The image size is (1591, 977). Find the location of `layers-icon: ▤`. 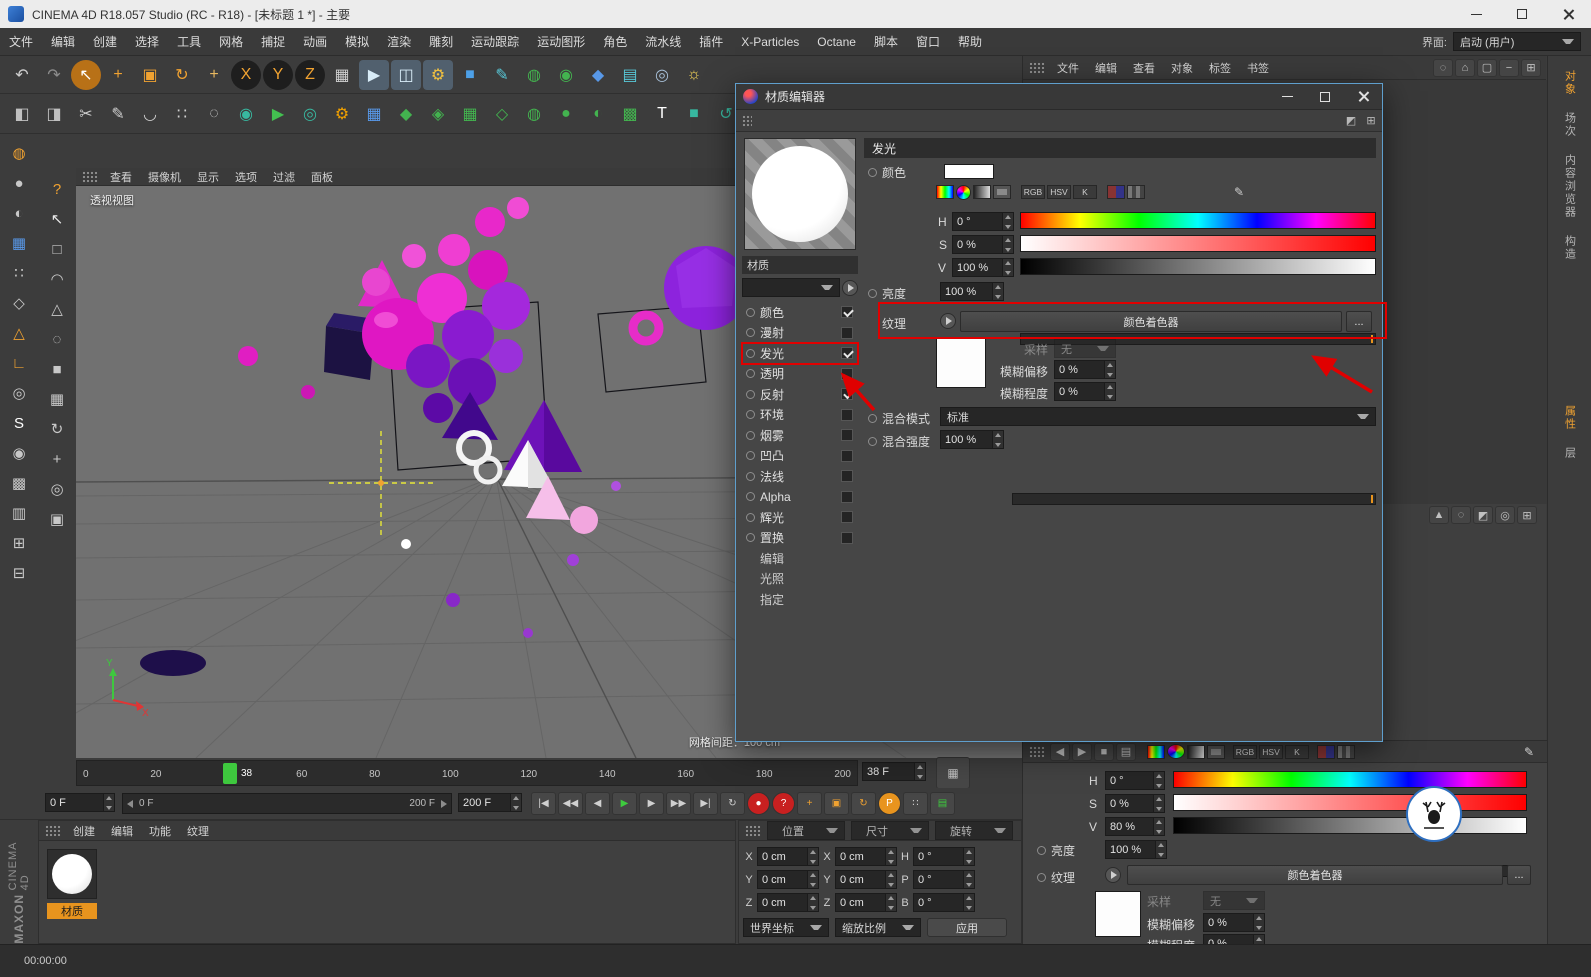

layers-icon: ▤ is located at coordinates (1126, 751).